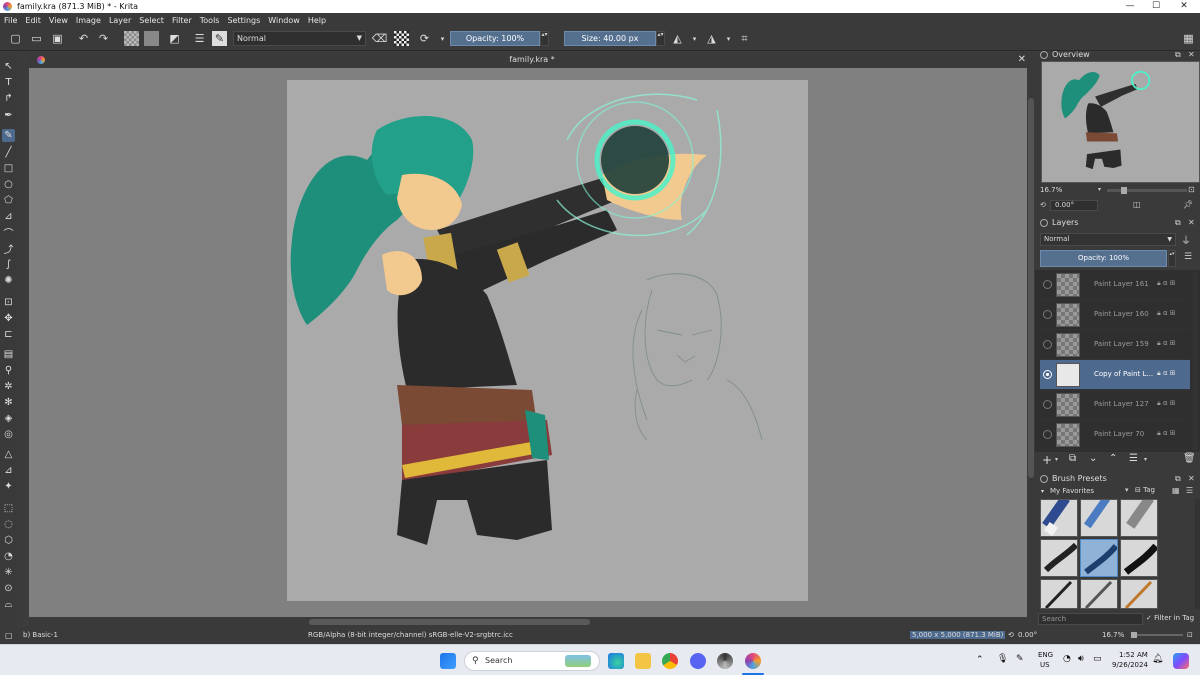 Image resolution: width=1200 pixels, height=675 pixels. What do you see at coordinates (8, 66) in the screenshot?
I see `select-shapes-tool-icon: ↖` at bounding box center [8, 66].